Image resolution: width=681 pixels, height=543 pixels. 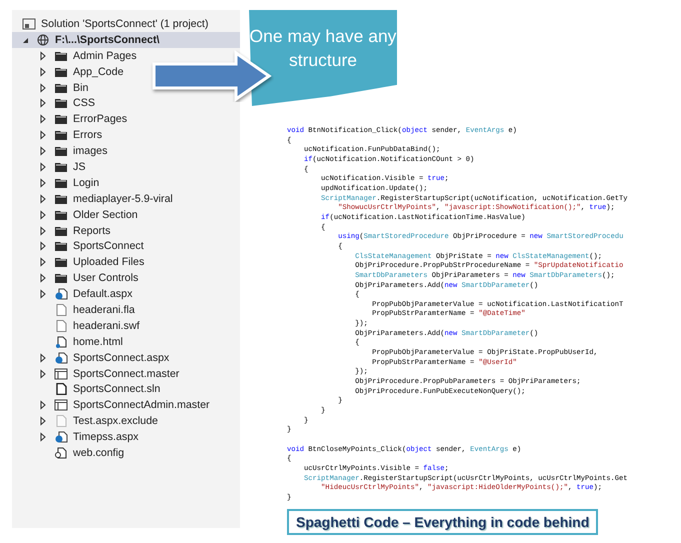 I want to click on tree-item: Login, so click(x=57, y=182).